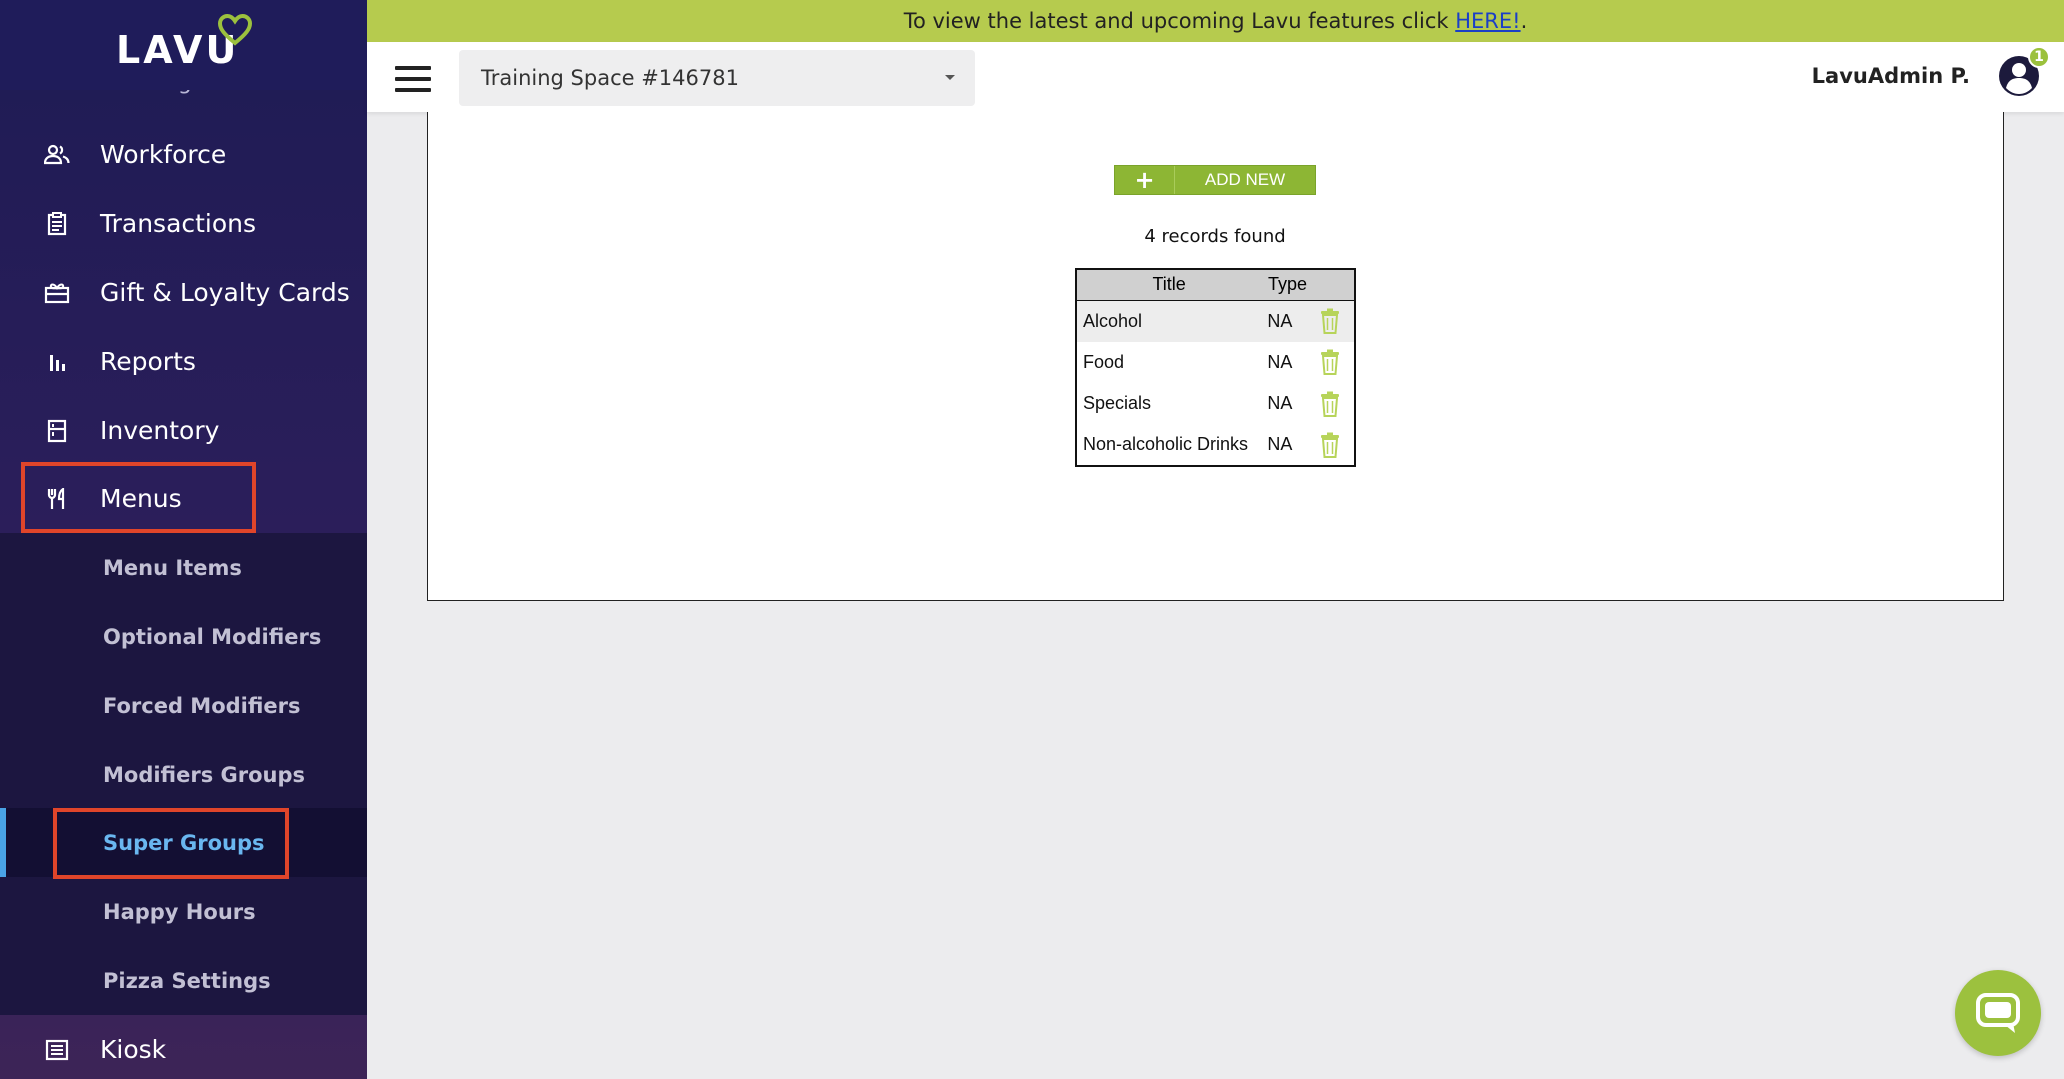  What do you see at coordinates (950, 77) in the screenshot?
I see `chevron-down-icon` at bounding box center [950, 77].